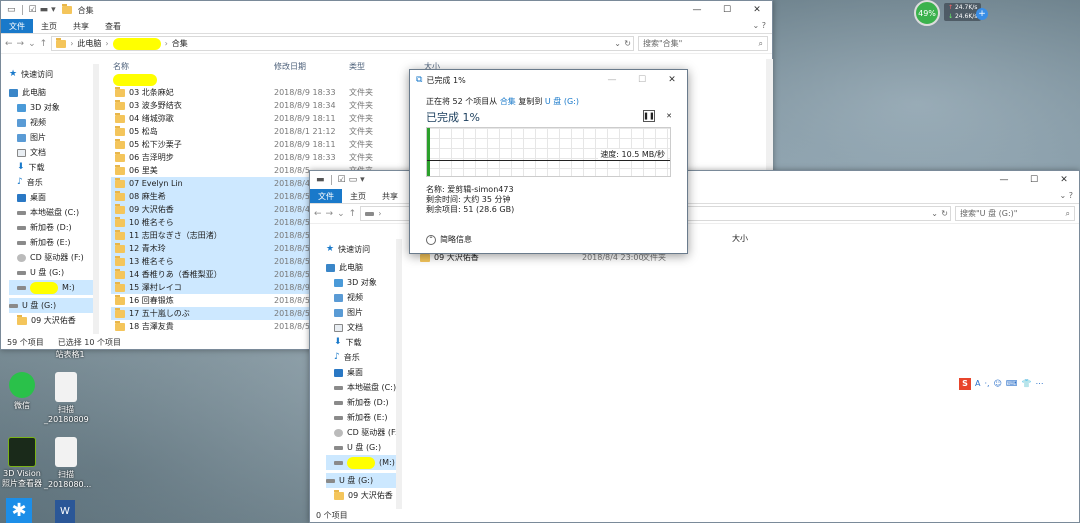 The image size is (1080, 523). What do you see at coordinates (70, 354) in the screenshot?
I see `desktop-icon-label: 站表格1` at bounding box center [70, 354].